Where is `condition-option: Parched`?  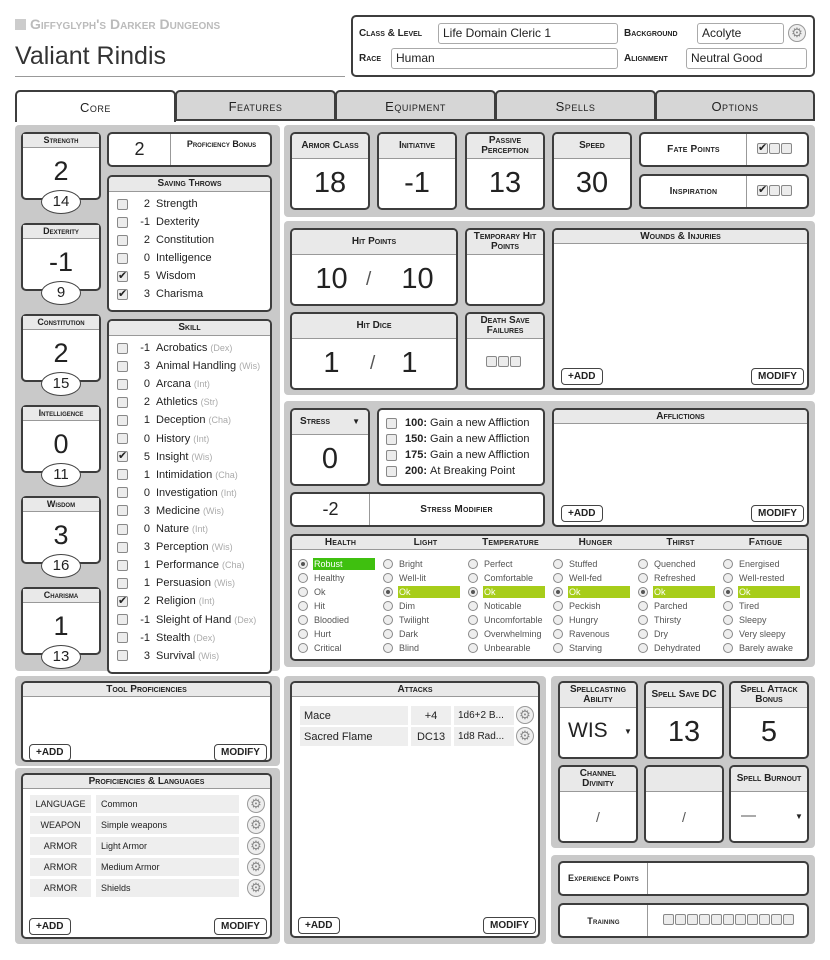
condition-option: Parched is located at coordinates (663, 606).